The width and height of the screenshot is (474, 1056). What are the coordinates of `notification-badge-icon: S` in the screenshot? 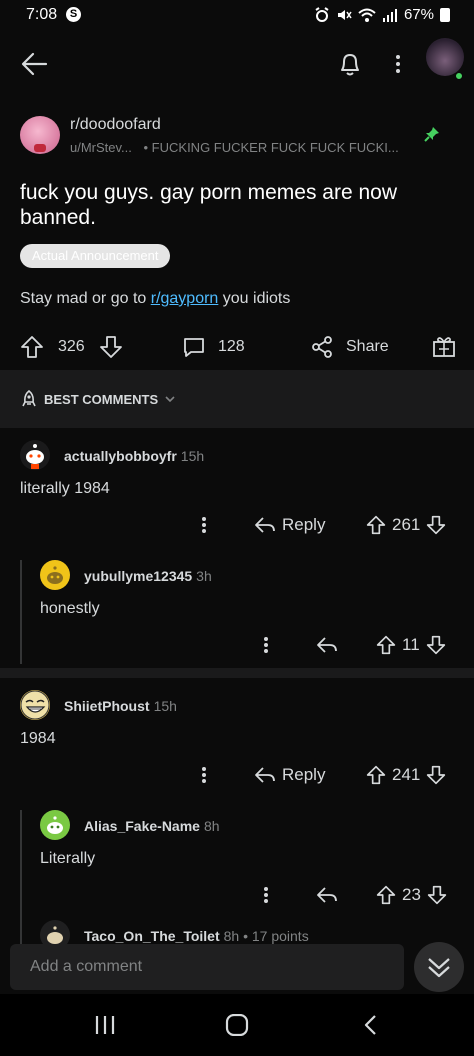 It's located at (73, 14).